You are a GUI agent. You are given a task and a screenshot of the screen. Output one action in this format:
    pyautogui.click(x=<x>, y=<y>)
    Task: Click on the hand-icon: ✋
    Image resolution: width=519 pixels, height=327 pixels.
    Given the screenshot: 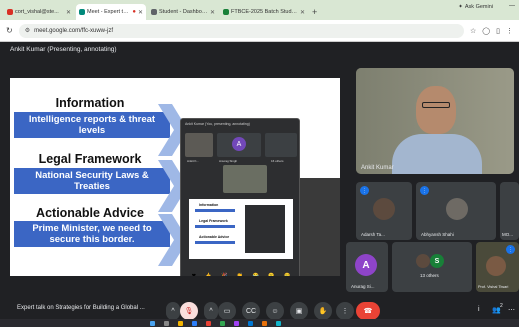 What is the action you would take?
    pyautogui.click(x=323, y=311)
    